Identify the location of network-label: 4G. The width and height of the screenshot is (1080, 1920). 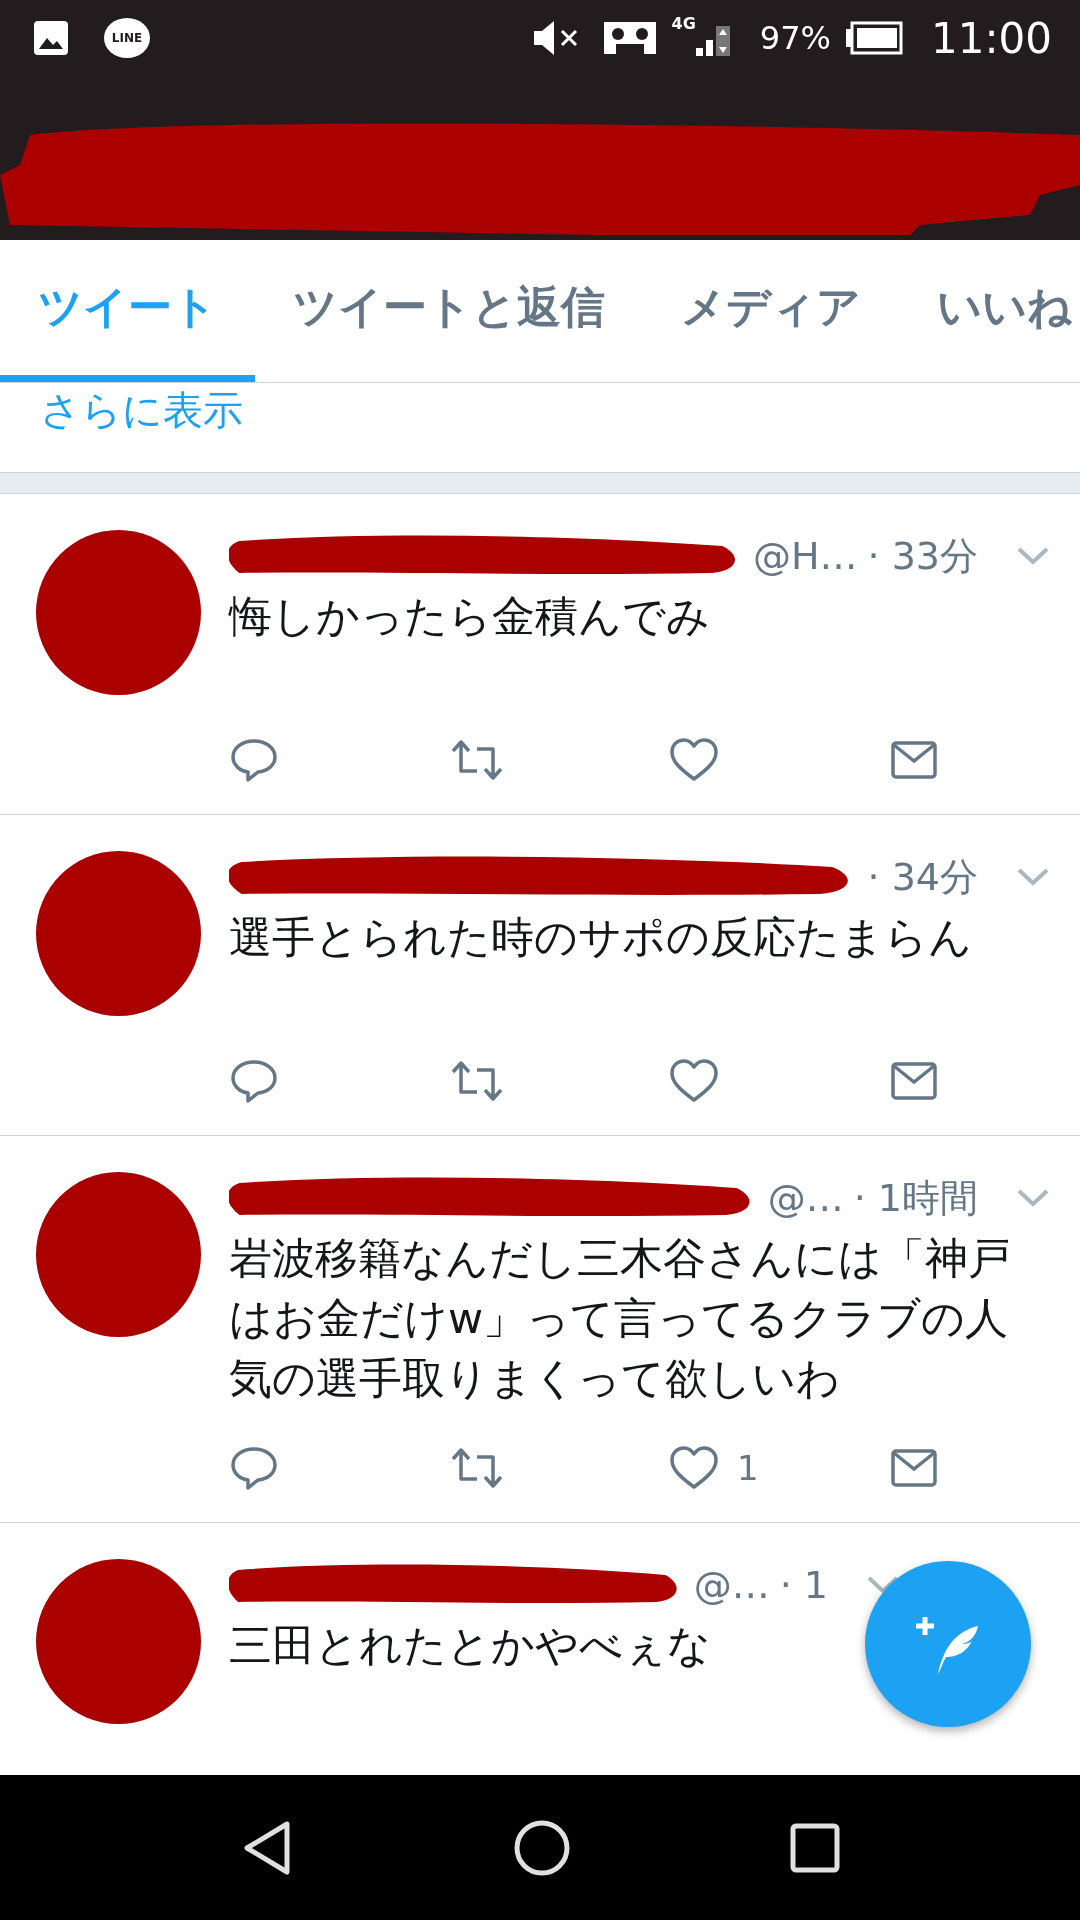
(683, 23).